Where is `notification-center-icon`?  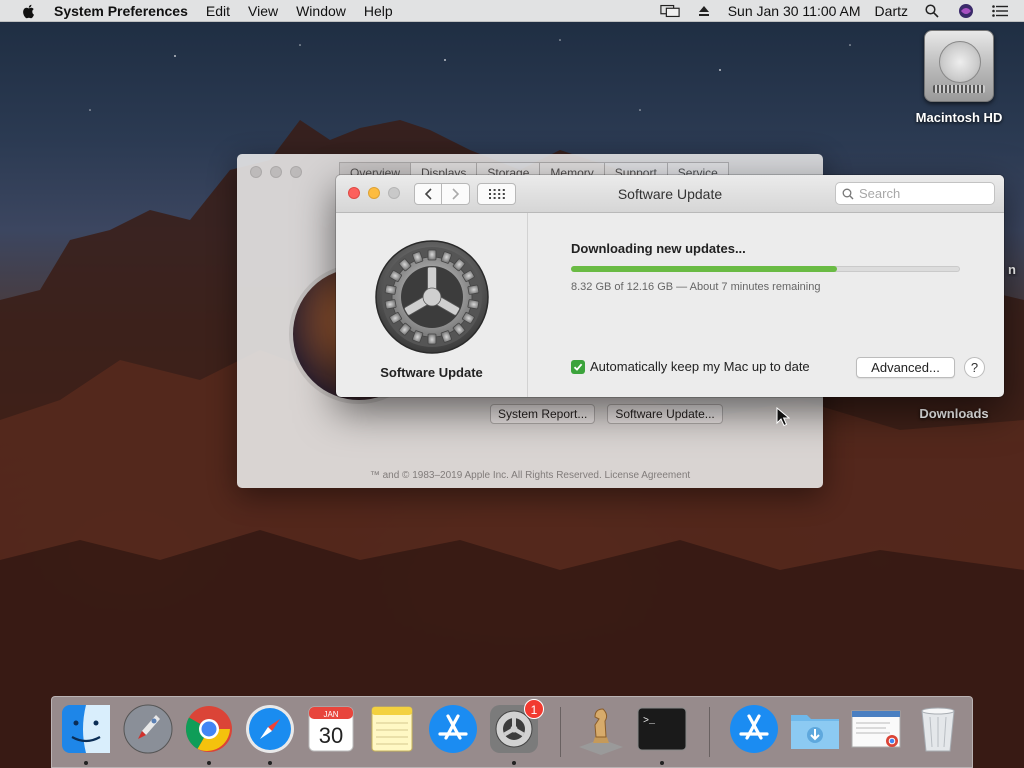 notification-center-icon is located at coordinates (1000, 11).